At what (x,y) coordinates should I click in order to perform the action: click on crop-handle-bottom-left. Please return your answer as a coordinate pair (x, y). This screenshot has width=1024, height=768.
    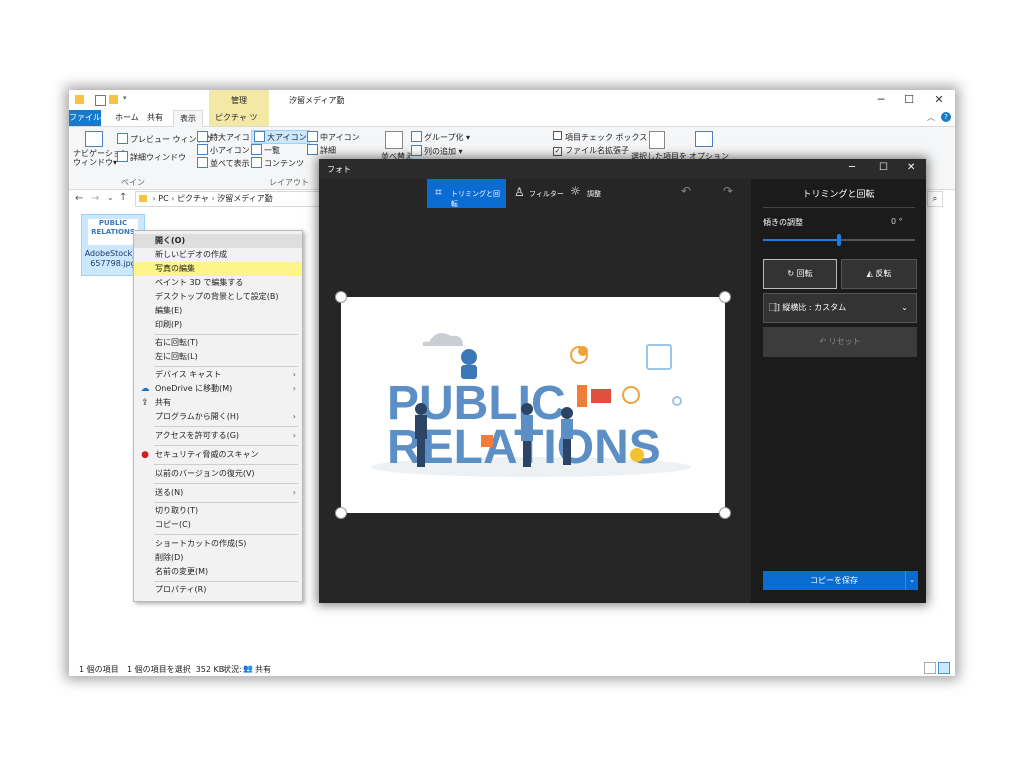
    Looking at the image, I should click on (341, 513).